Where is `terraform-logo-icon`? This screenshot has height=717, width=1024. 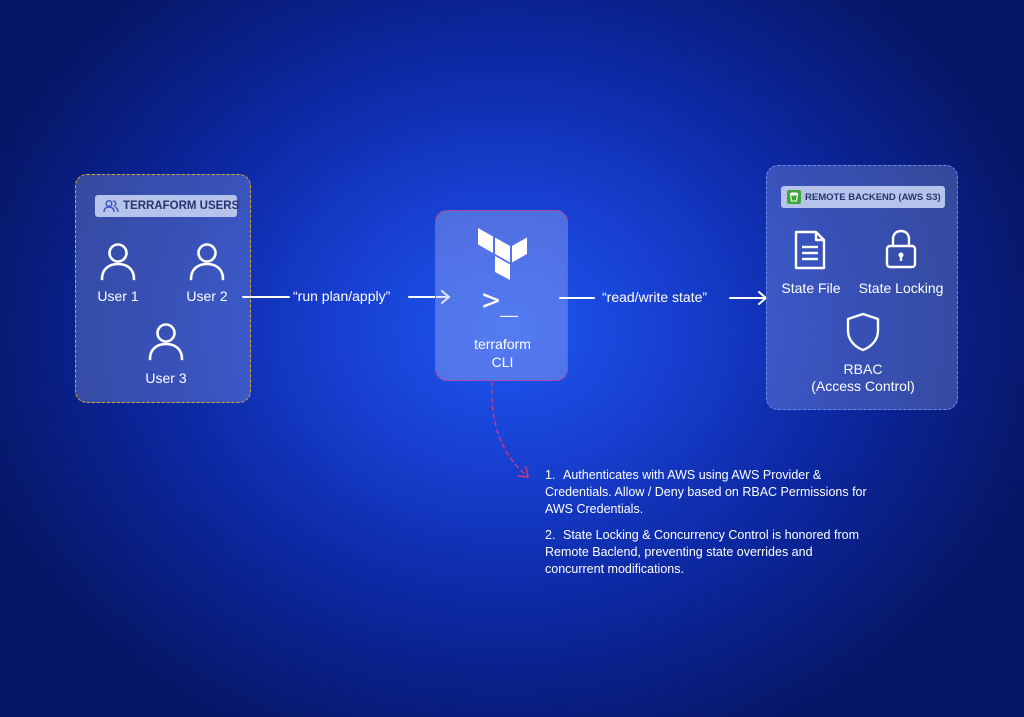 terraform-logo-icon is located at coordinates (502, 254).